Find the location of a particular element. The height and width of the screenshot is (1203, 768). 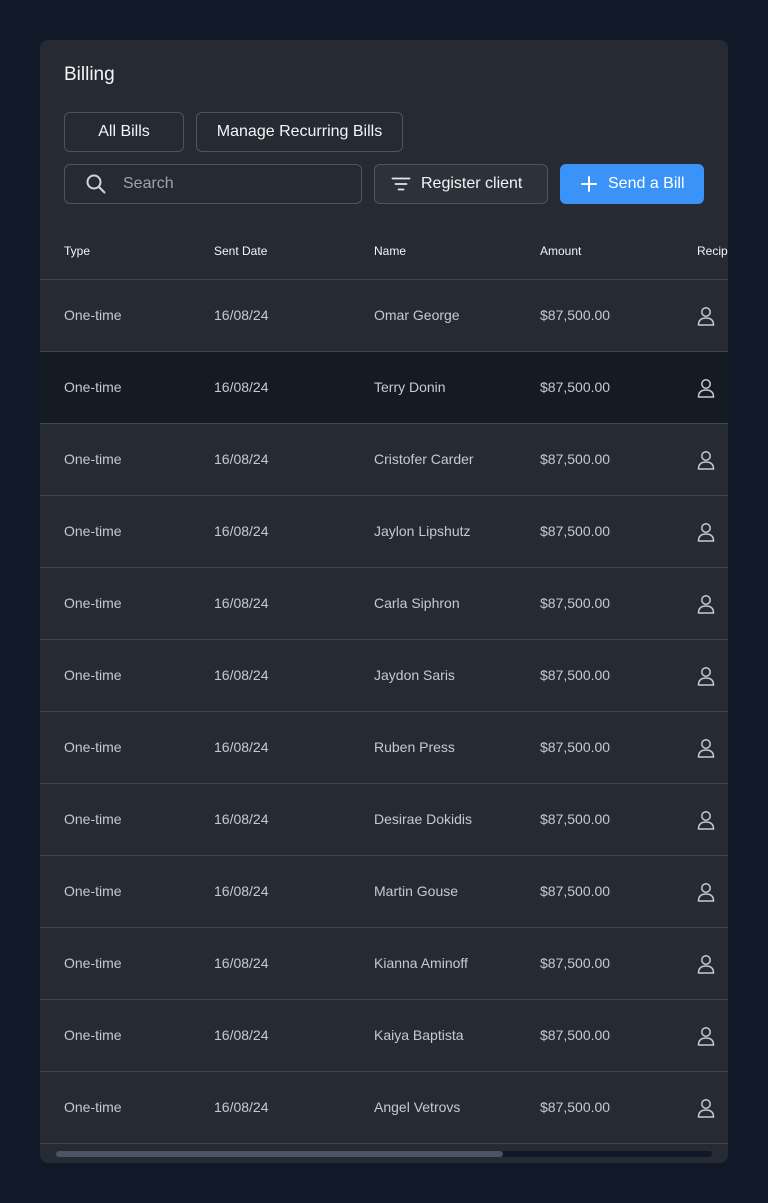

table-row: One-time 16/08/24 Ruben Press $87,500.00 is located at coordinates (384, 748).